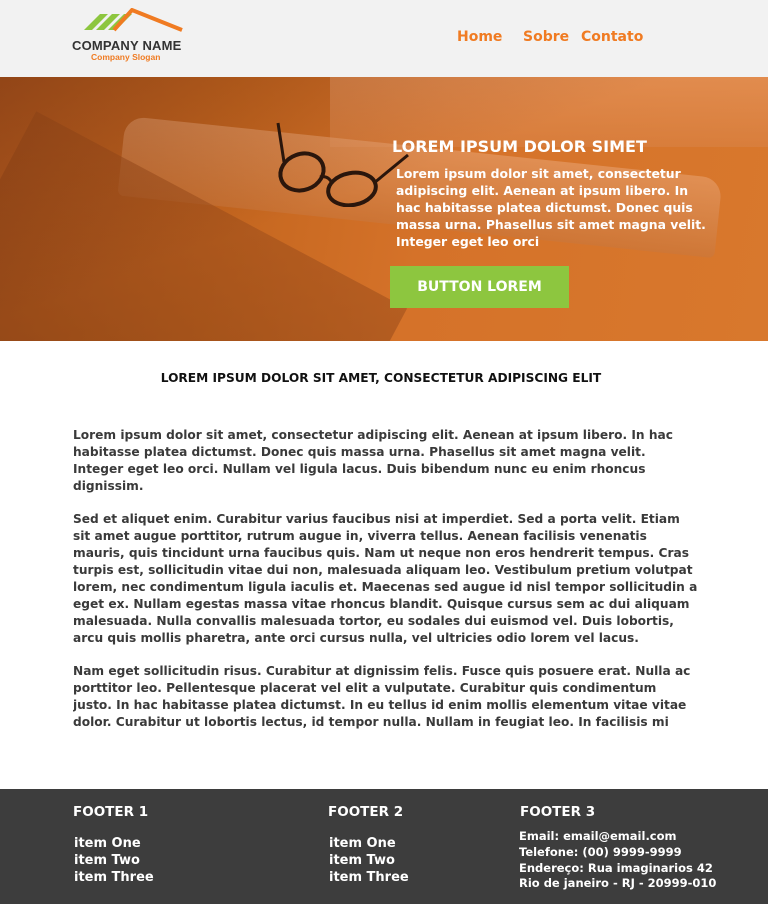  I want to click on company-name: COMPANY NAME, so click(127, 45).